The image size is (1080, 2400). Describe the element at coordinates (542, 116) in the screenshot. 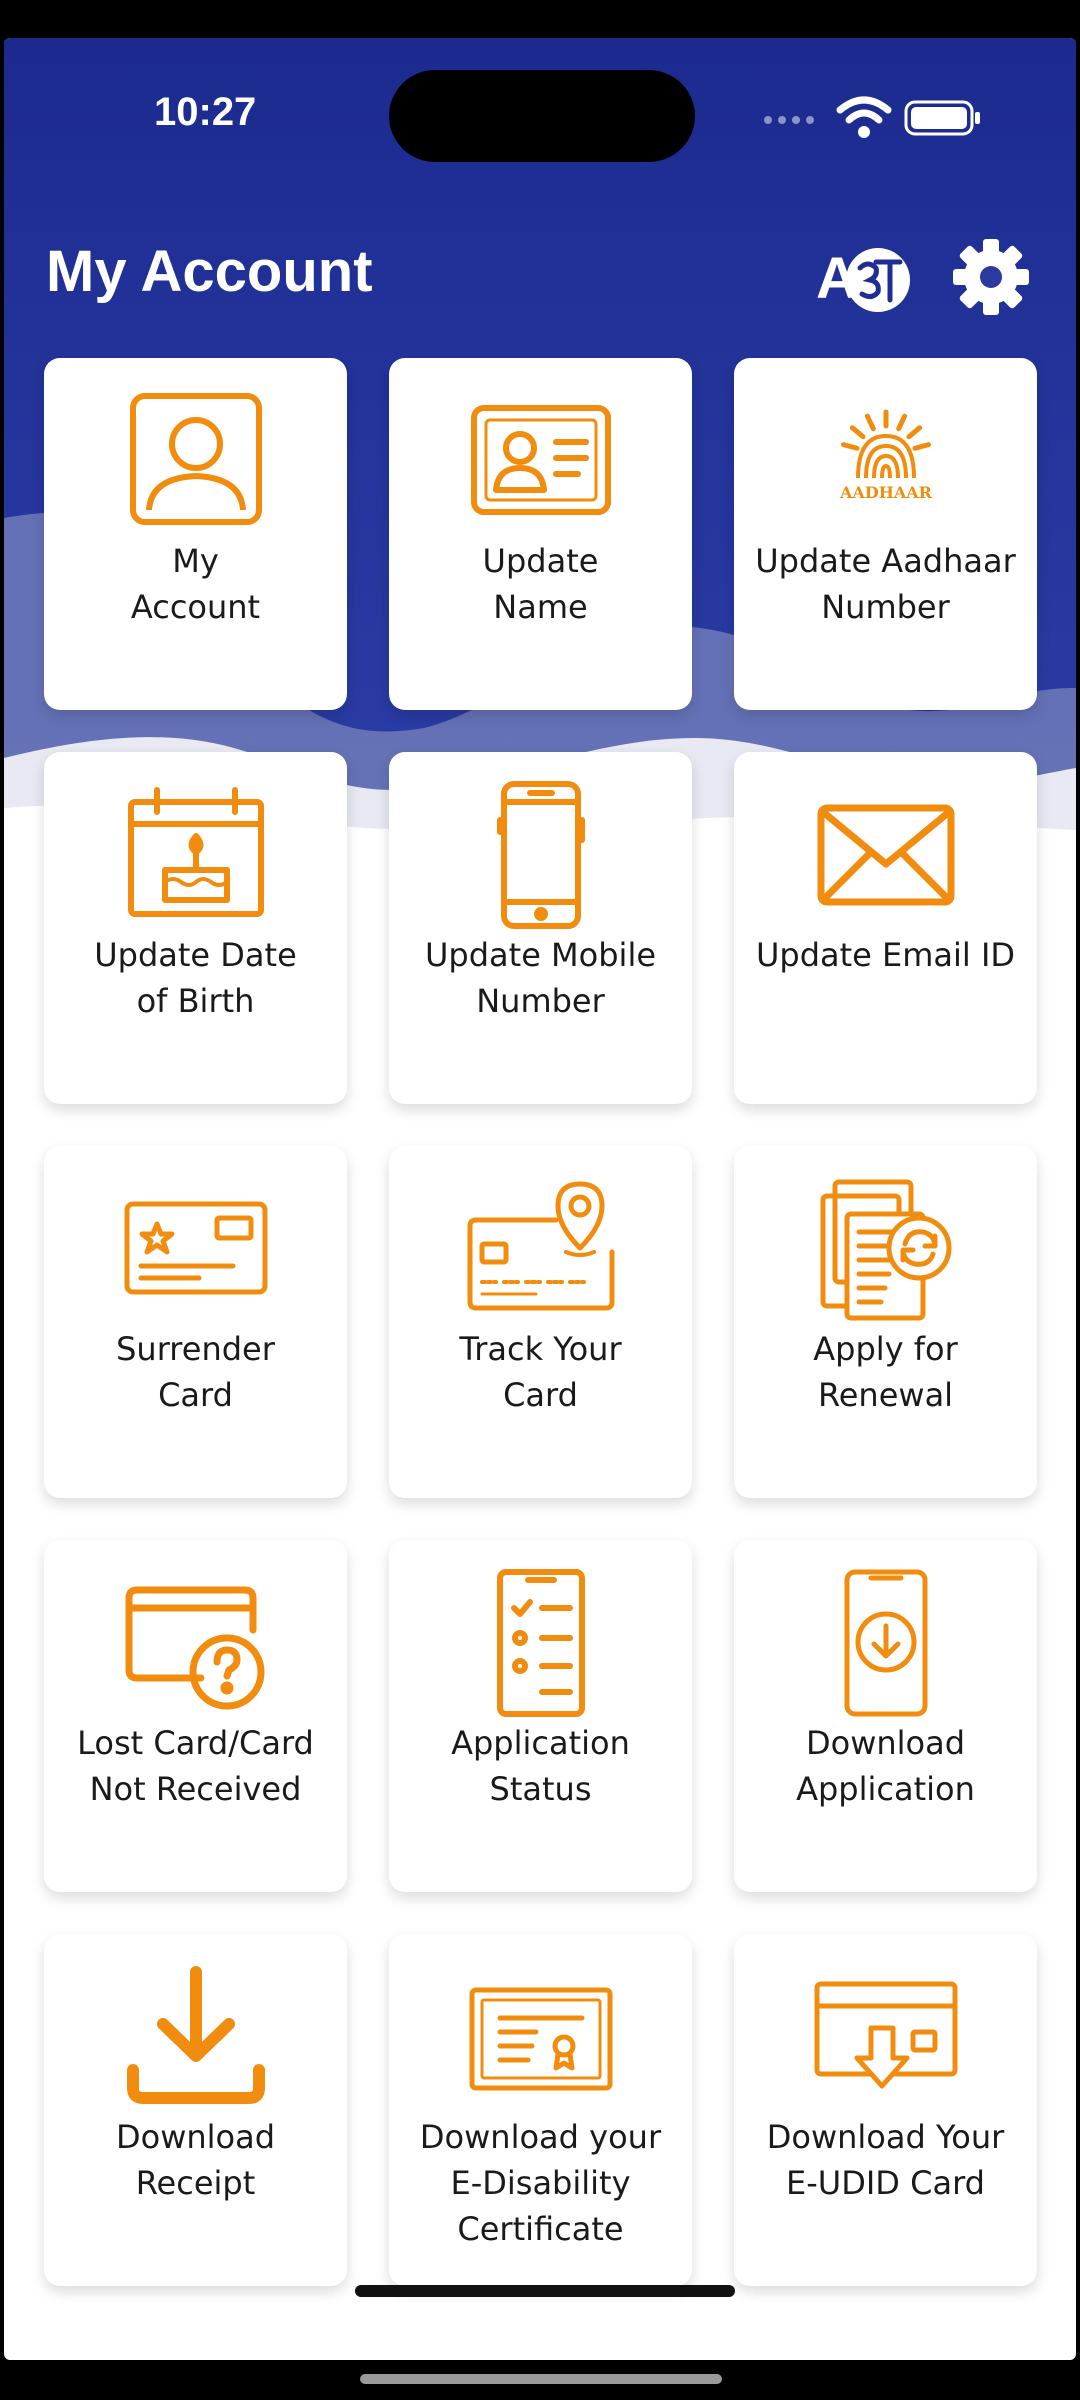

I see `dynamic-island` at that location.